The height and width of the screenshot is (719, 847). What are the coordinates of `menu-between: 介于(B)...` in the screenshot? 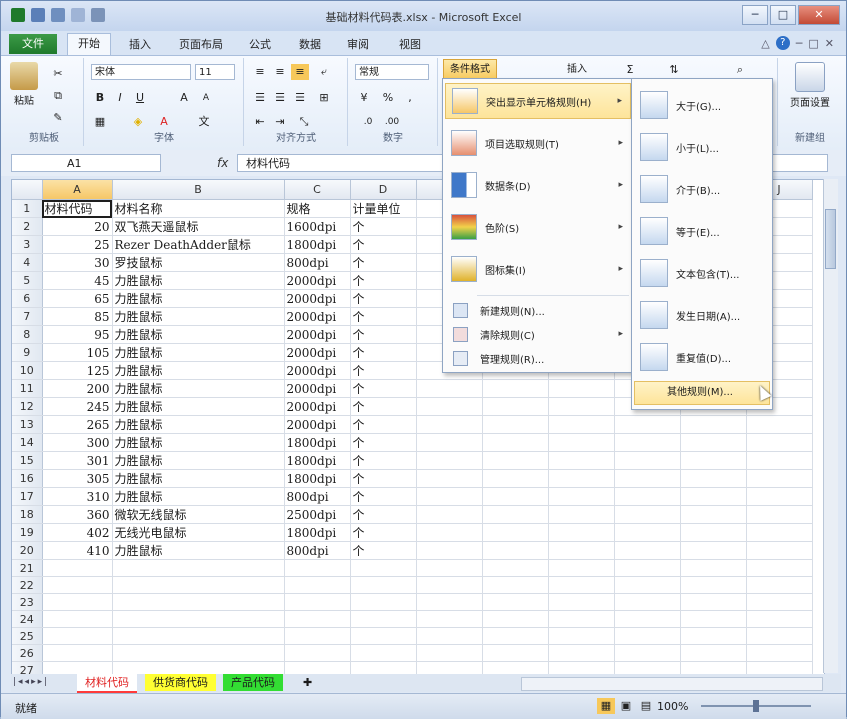 It's located at (702, 189).